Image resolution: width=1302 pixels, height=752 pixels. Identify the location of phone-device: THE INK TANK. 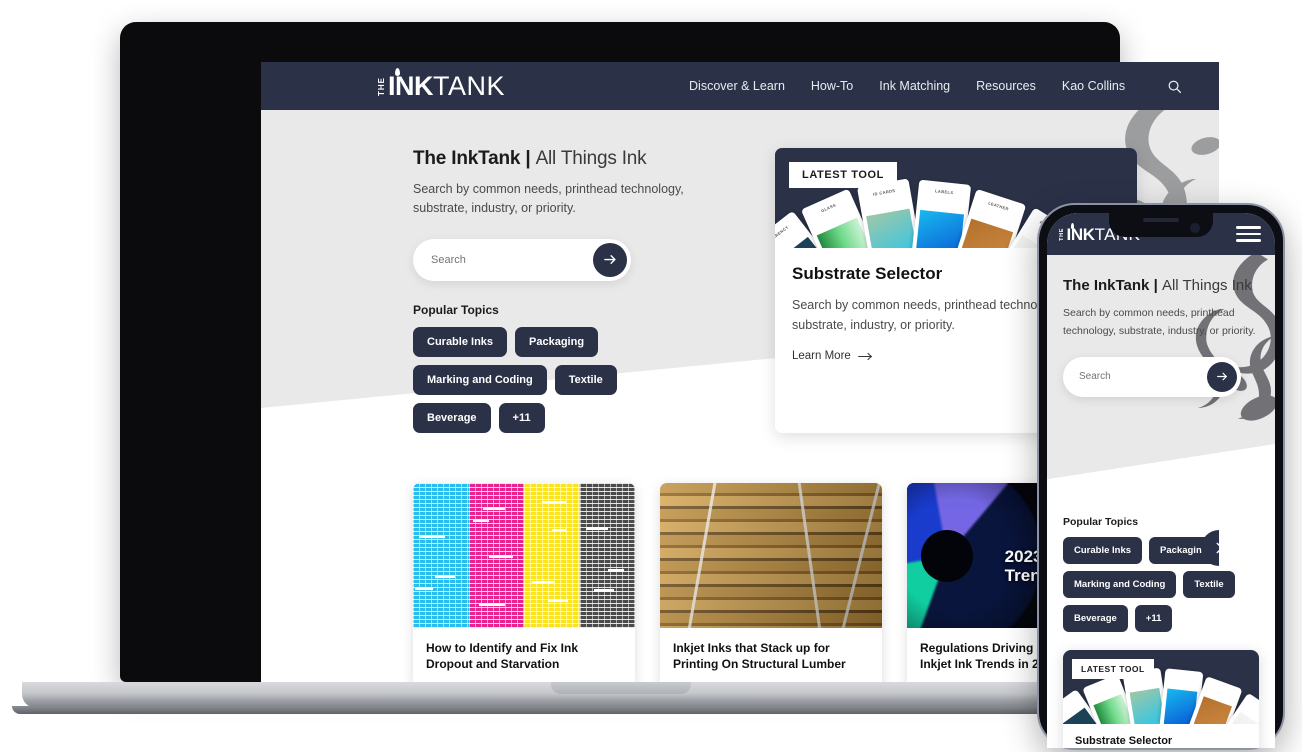
(1161, 476).